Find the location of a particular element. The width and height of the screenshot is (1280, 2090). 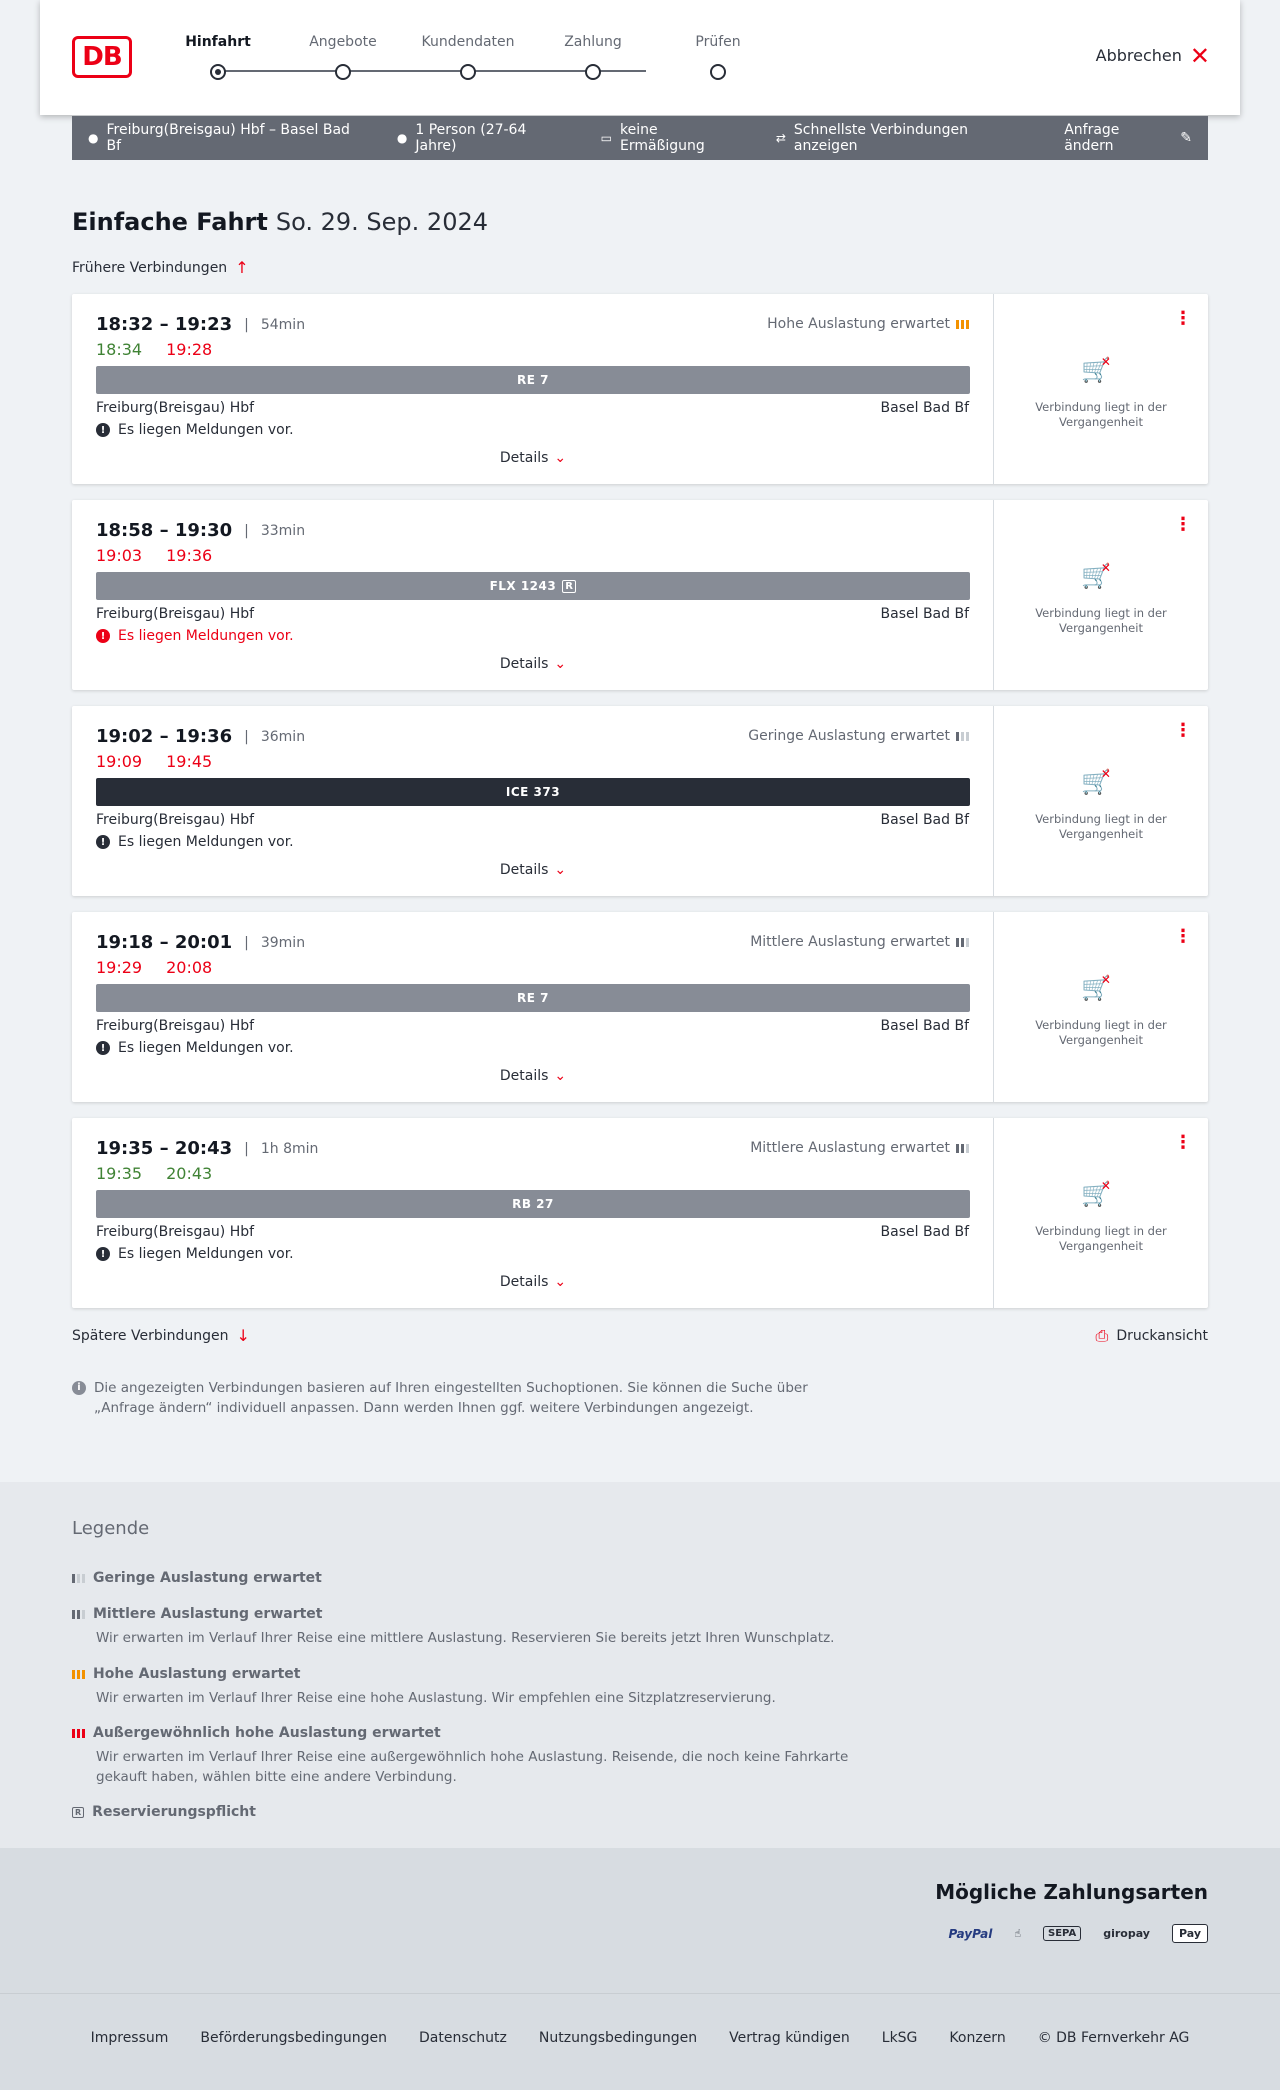

footer-link-befoerderung: Beförderungsbedingungen is located at coordinates (293, 2038).